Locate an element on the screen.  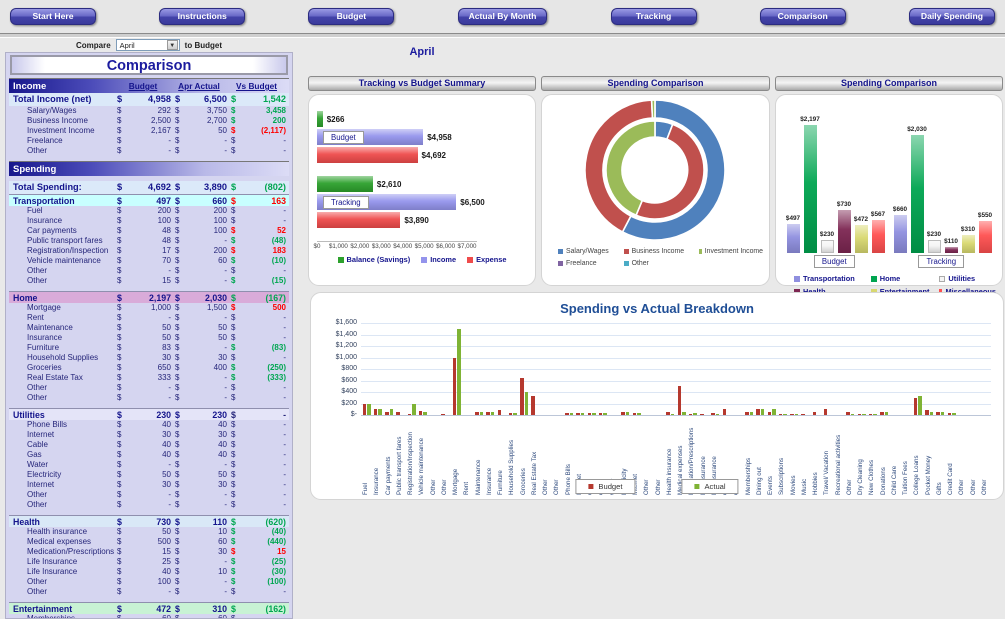
table-row: Life Insurance $25 $ - $ (25) is located at coordinates (156, 561).